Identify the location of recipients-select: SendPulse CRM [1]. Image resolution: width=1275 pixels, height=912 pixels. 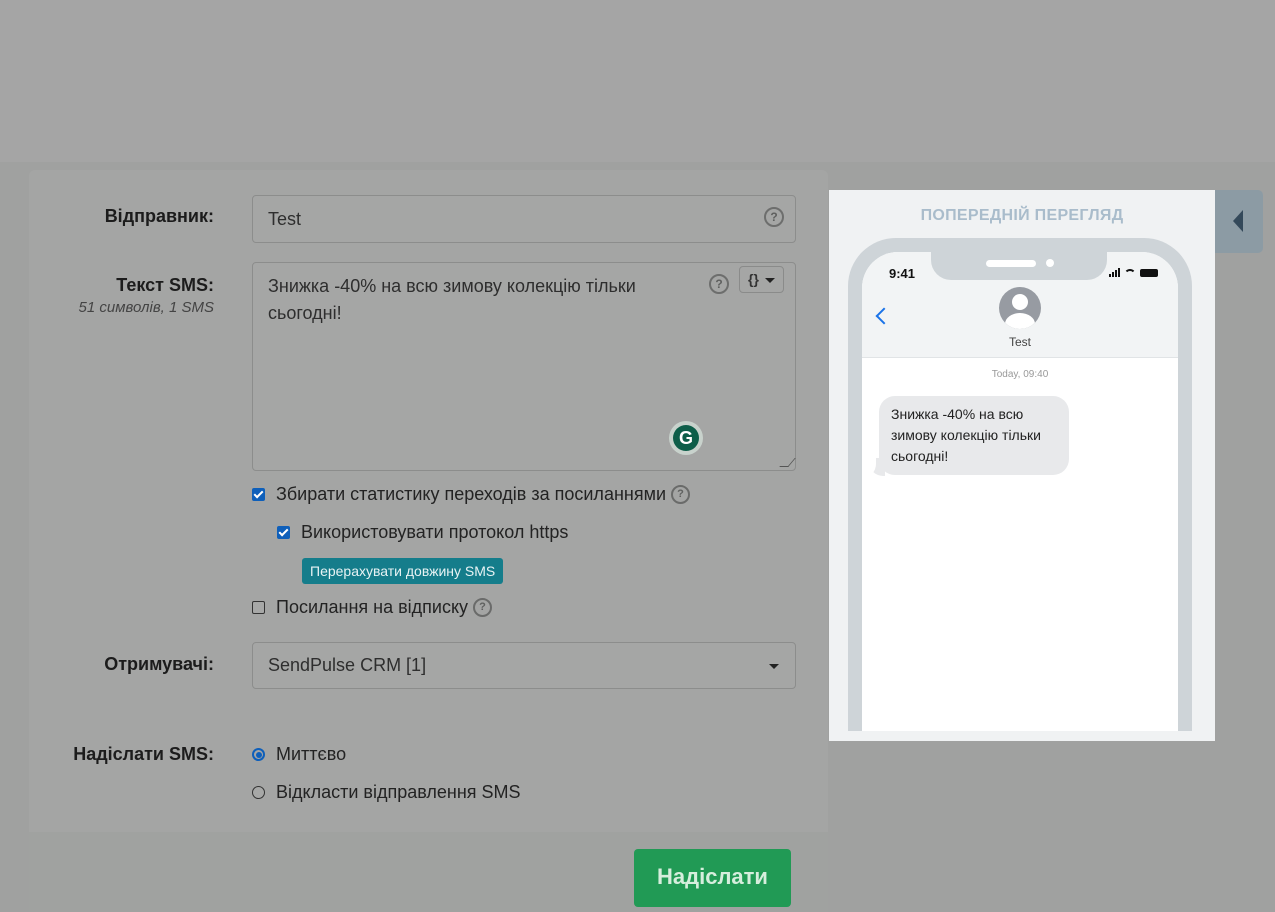
(524, 665).